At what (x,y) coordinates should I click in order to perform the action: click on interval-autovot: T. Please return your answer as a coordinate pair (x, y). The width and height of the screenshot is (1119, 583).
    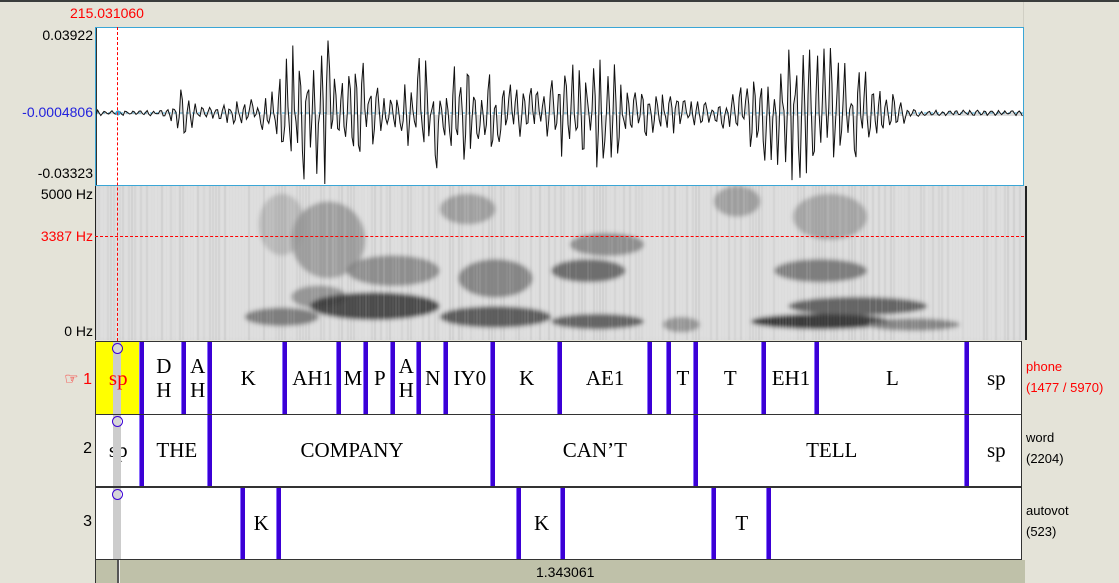
    Looking at the image, I should click on (742, 523).